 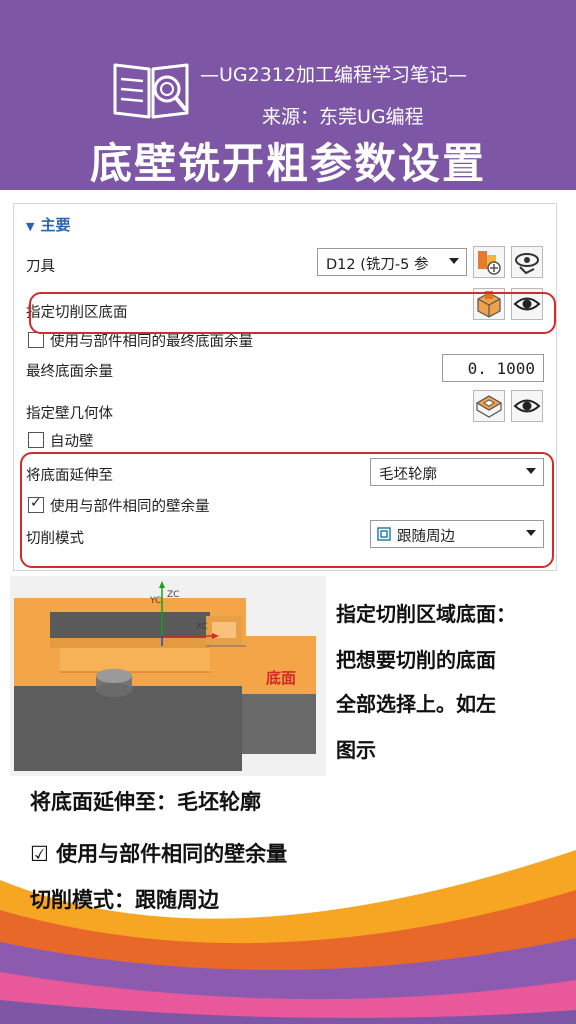 What do you see at coordinates (416, 660) in the screenshot?
I see `note-line-2: 把想要切削的底面` at bounding box center [416, 660].